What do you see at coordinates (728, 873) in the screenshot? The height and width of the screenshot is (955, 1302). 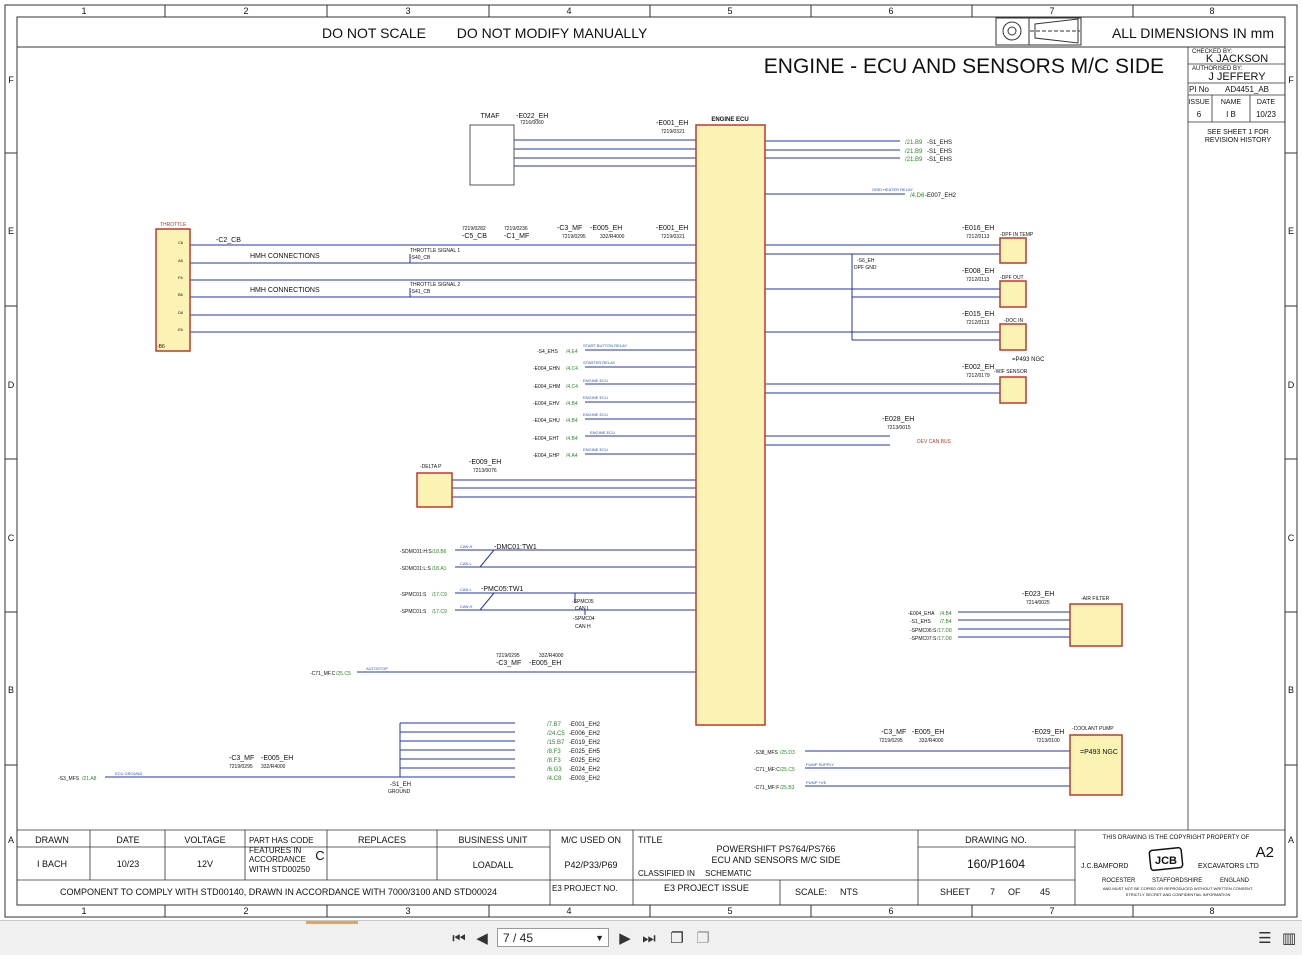 I see `classified-value: SCHEMATIC` at bounding box center [728, 873].